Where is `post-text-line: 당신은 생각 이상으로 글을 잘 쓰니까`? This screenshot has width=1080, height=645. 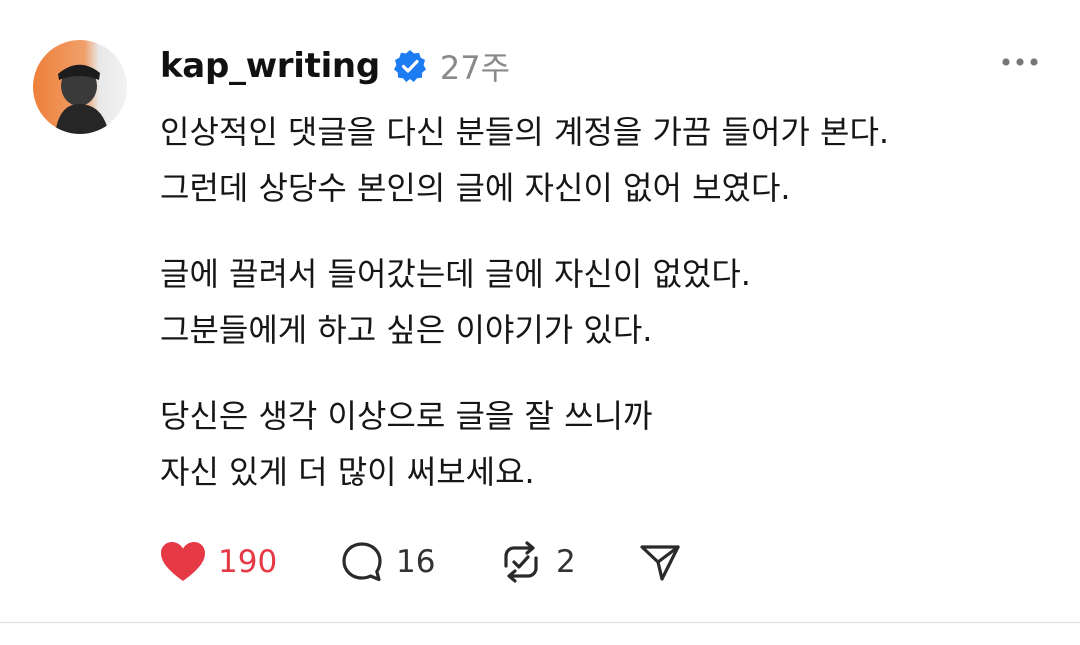 post-text-line: 당신은 생각 이상으로 글을 잘 쓰니까 is located at coordinates (406, 416).